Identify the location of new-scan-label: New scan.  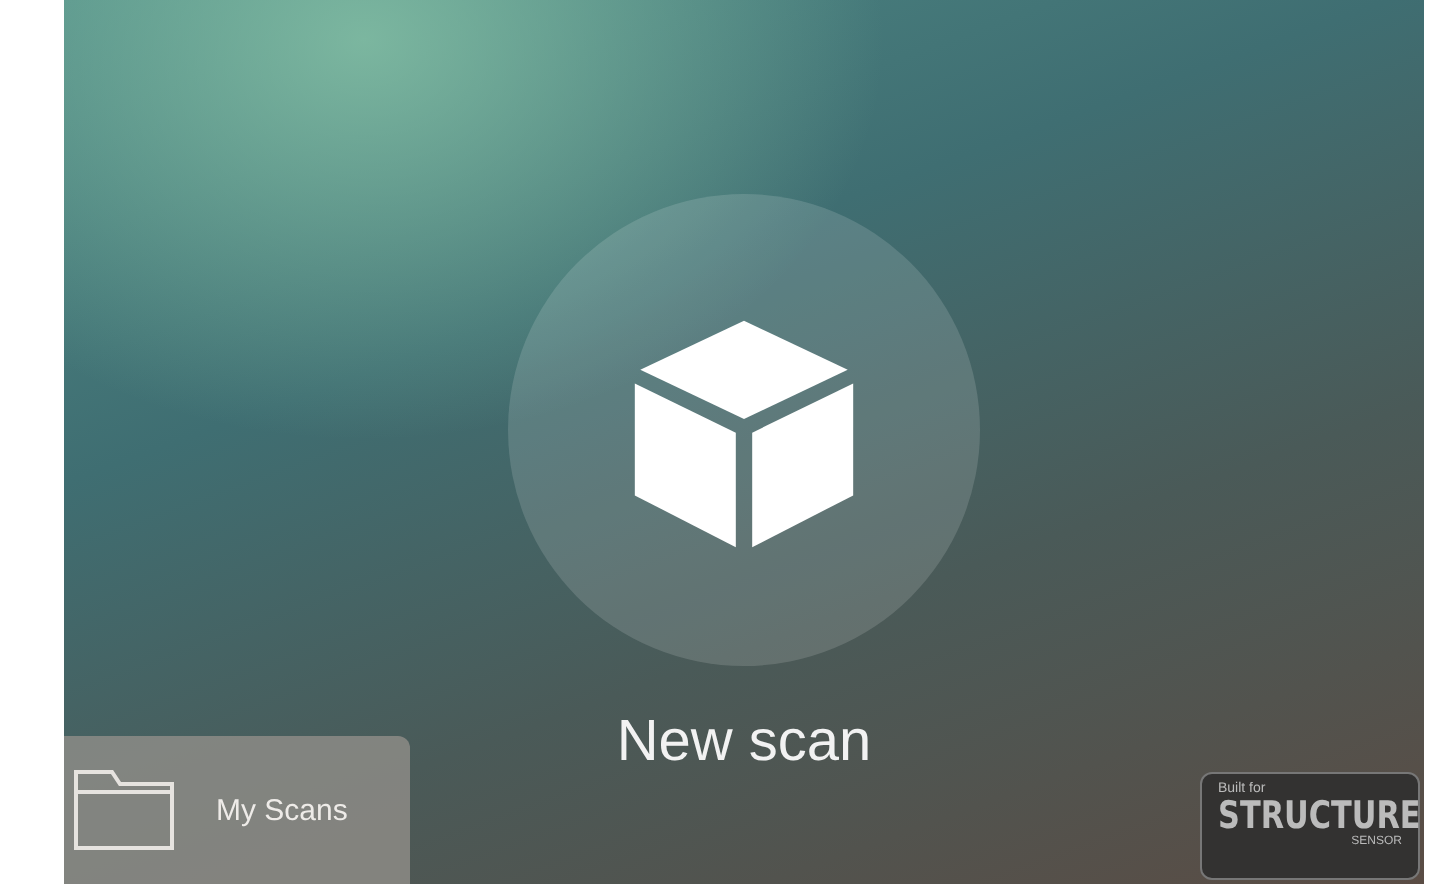
(744, 743).